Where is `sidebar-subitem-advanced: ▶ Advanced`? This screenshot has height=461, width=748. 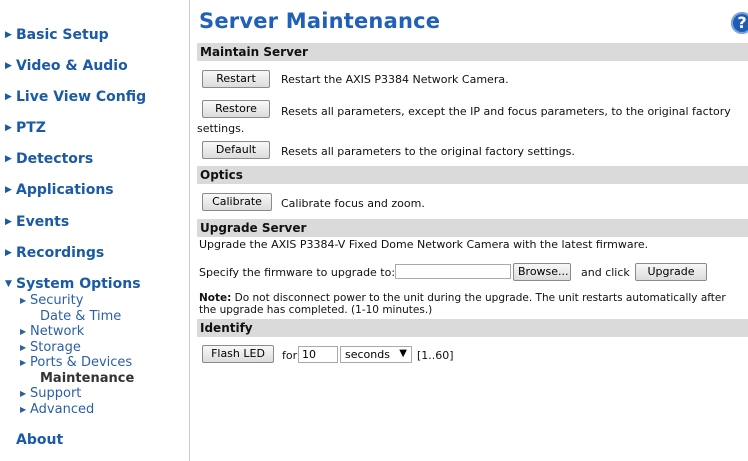
sidebar-subitem-advanced: ▶ Advanced is located at coordinates (57, 409).